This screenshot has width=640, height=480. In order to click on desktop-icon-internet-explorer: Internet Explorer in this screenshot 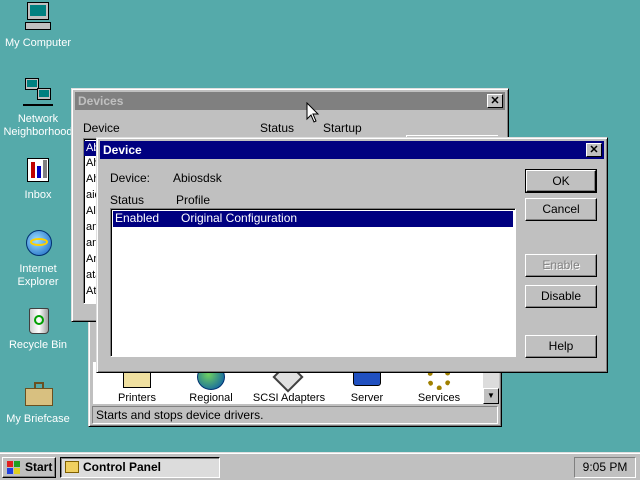, I will do `click(38, 258)`.